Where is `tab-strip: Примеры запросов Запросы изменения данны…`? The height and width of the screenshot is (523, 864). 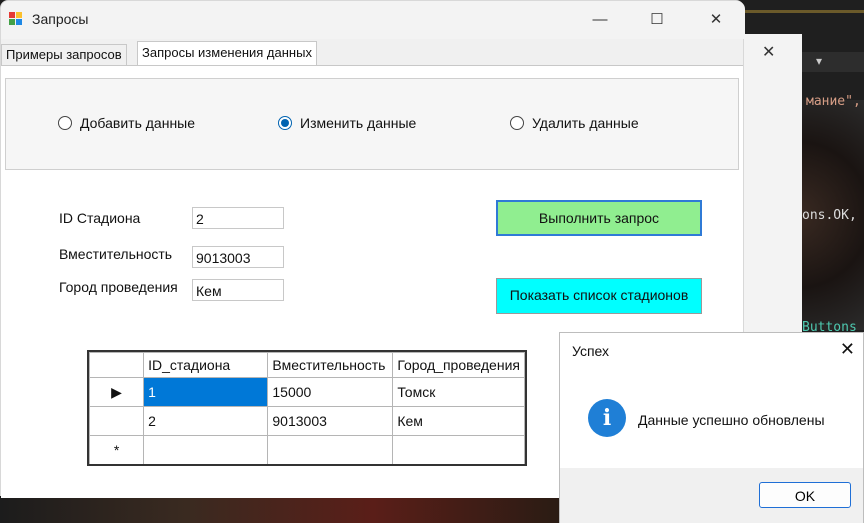 tab-strip: Примеры запросов Запросы изменения данны… is located at coordinates (371, 53).